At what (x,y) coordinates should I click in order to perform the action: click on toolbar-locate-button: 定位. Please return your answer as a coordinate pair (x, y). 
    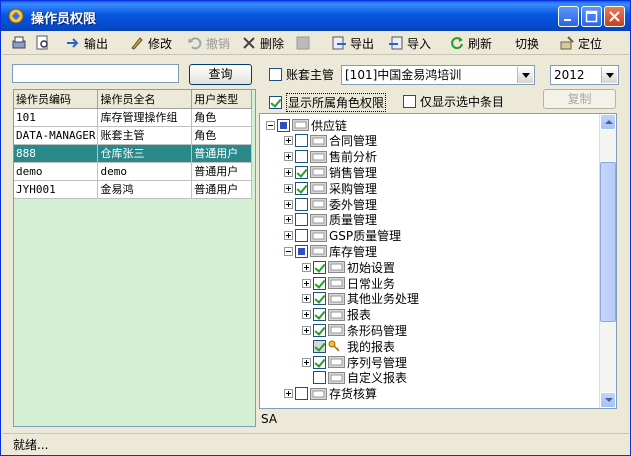
    Looking at the image, I should click on (580, 43).